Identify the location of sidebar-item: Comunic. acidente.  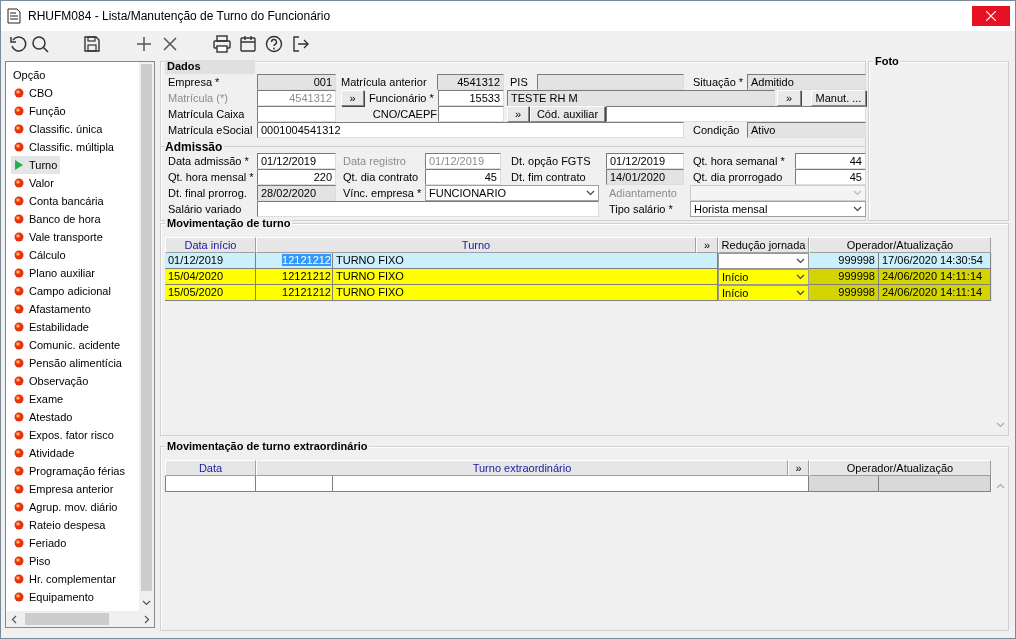
(67, 345).